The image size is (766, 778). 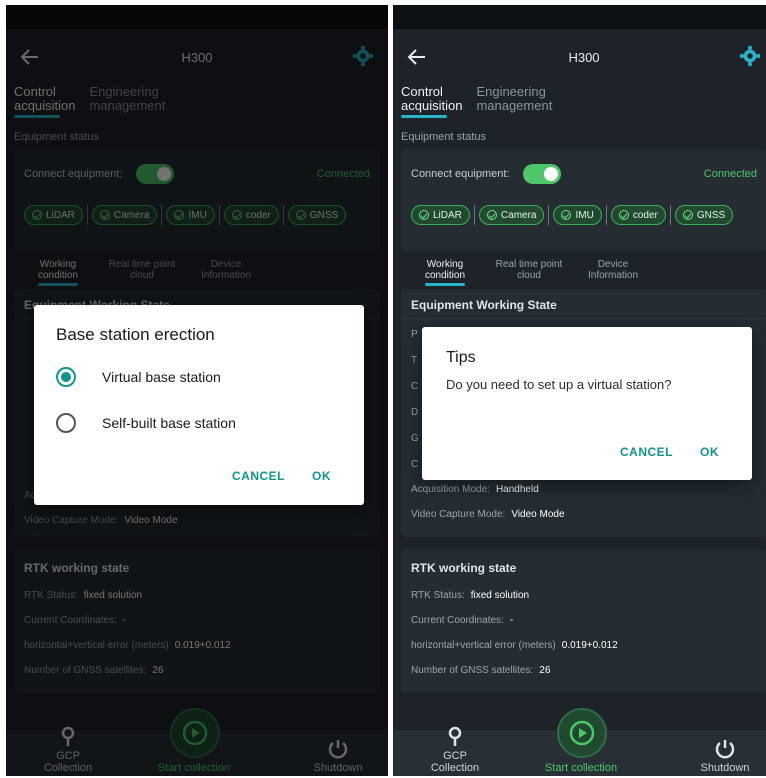 What do you see at coordinates (424, 116) in the screenshot?
I see `tab-underline` at bounding box center [424, 116].